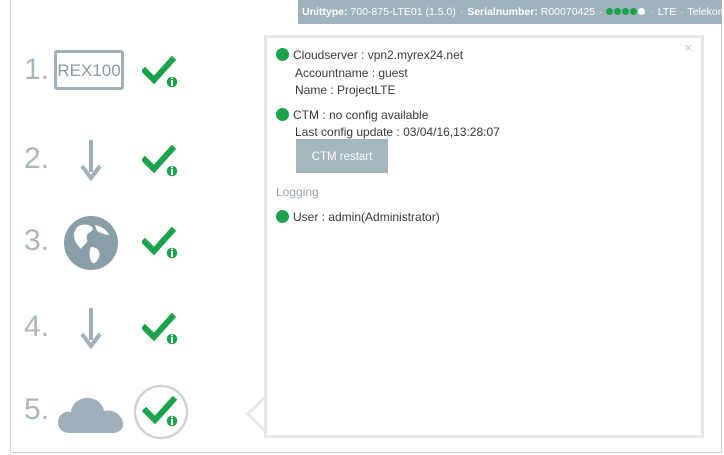  Describe the element at coordinates (124, 162) in the screenshot. I see `step-2: 2.` at that location.